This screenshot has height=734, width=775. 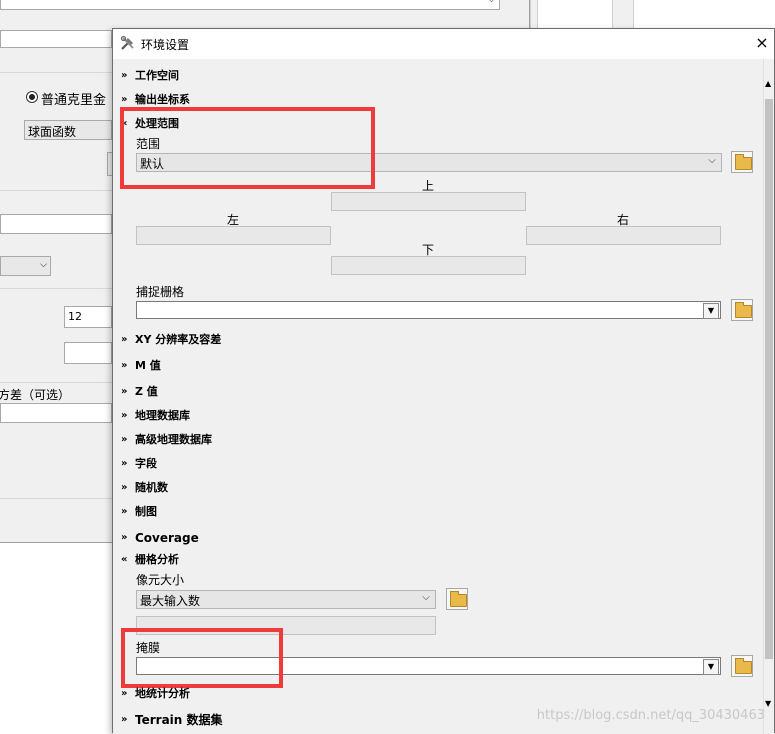 I want to click on section-label: 制图, so click(x=146, y=511).